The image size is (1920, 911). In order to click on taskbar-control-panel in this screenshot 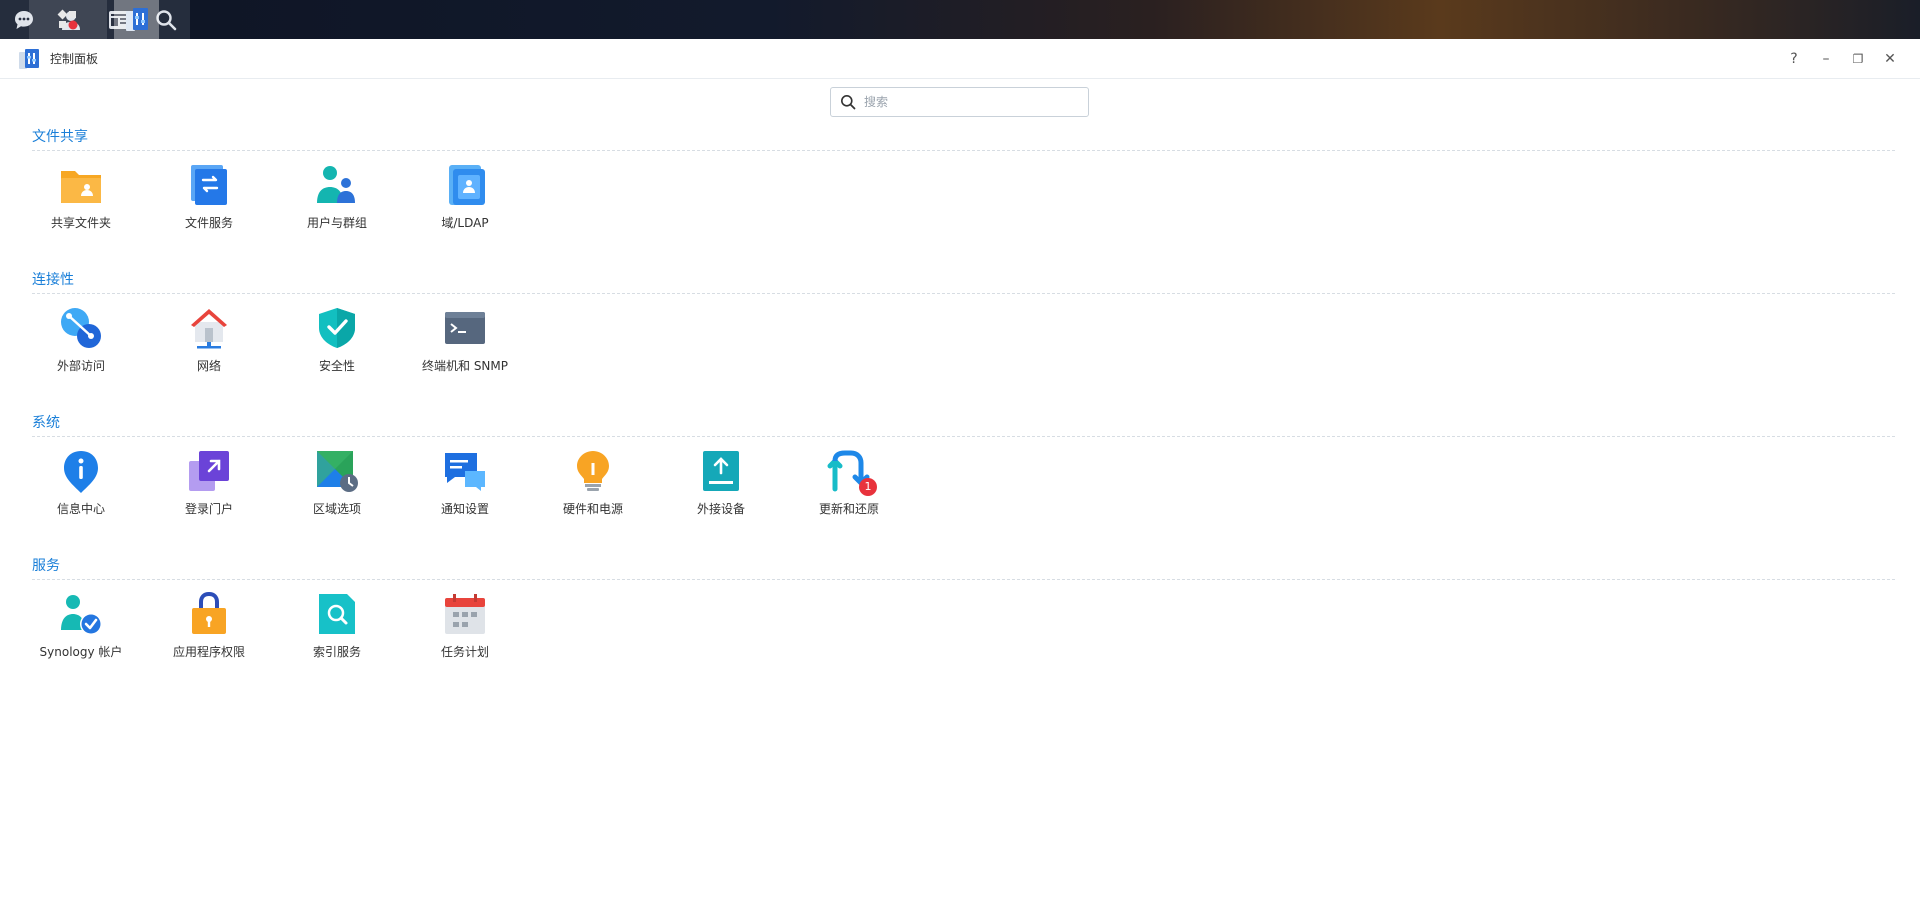, I will do `click(136, 19)`.